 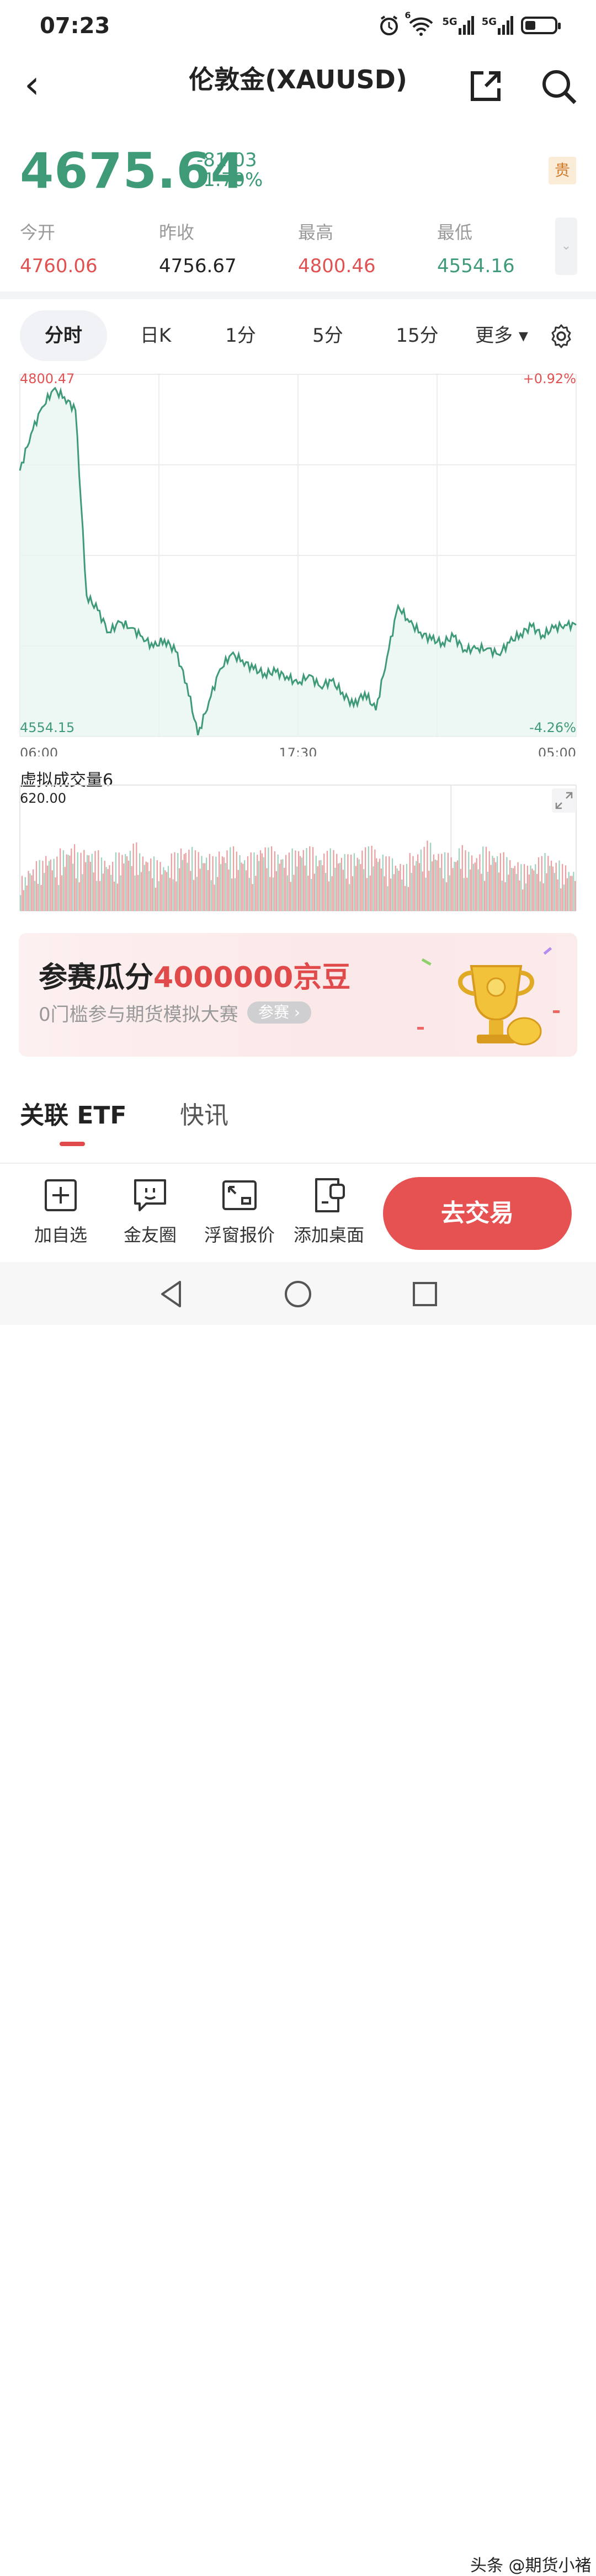 I want to click on page-title: 伦敦金(XAUUSD), so click(x=298, y=79).